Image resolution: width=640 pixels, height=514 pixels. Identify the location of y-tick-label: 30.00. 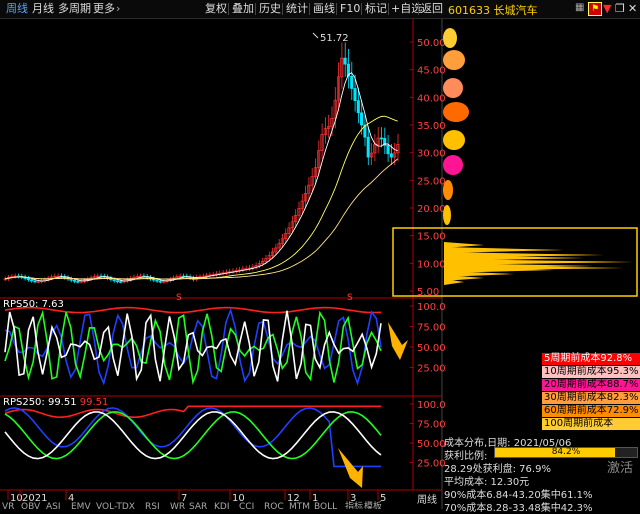
(431, 154).